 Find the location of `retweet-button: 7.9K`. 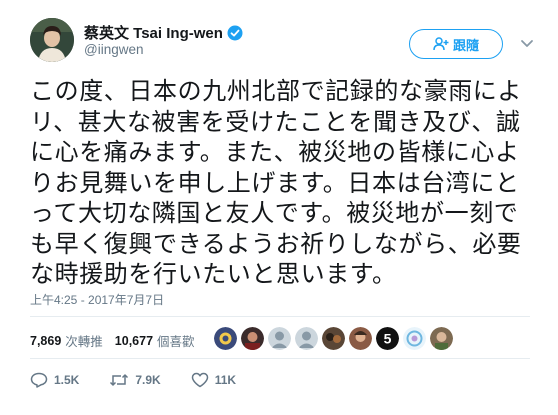

retweet-button: 7.9K is located at coordinates (135, 380).